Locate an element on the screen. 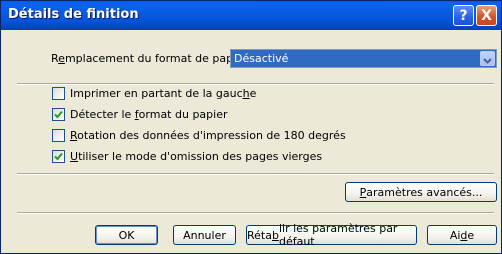 The width and height of the screenshot is (502, 254). option-label-start-left: Imprimer en partant de la gauche is located at coordinates (163, 93).